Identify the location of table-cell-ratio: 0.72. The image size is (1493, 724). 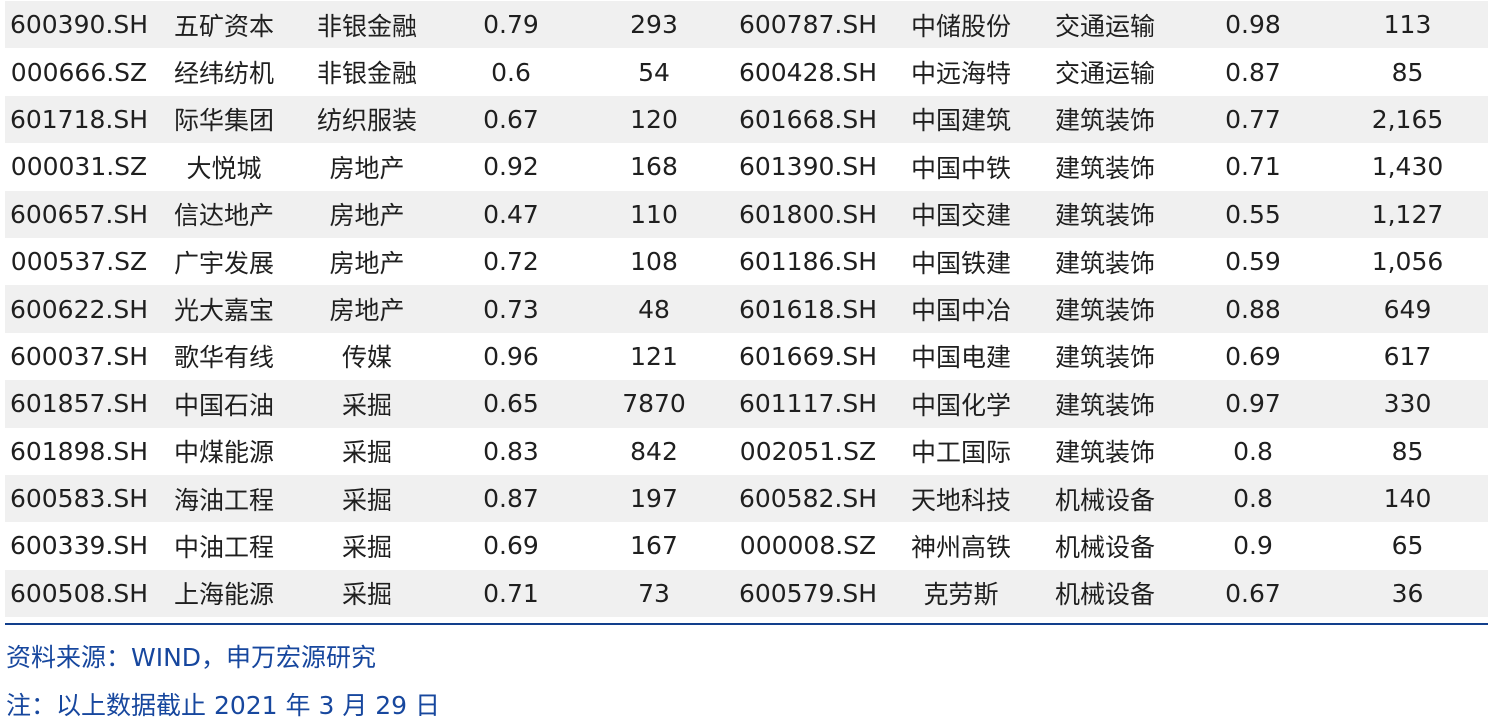
(511, 262).